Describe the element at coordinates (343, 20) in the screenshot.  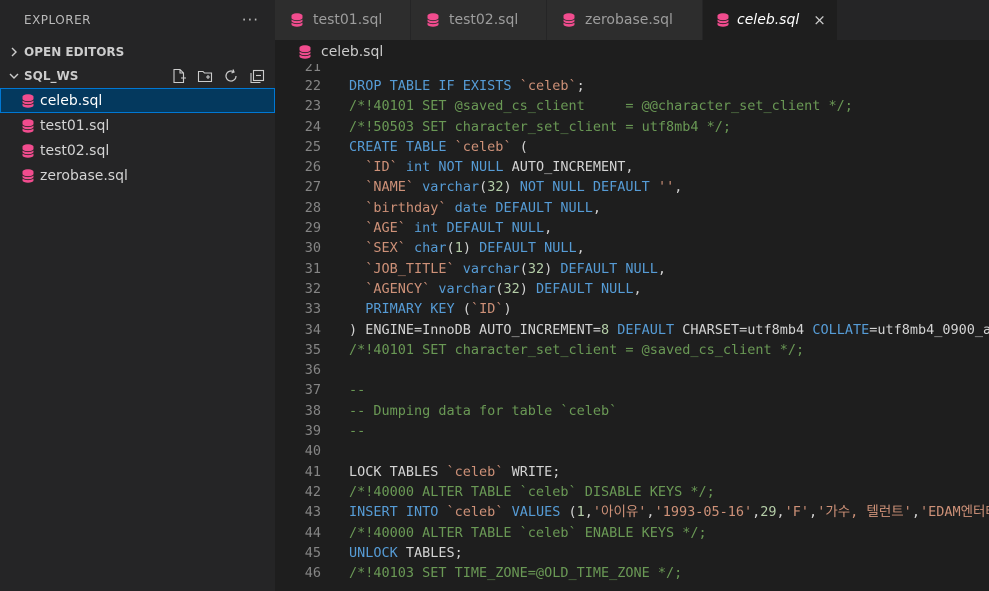
I see `tab-test01: test01.sql` at that location.